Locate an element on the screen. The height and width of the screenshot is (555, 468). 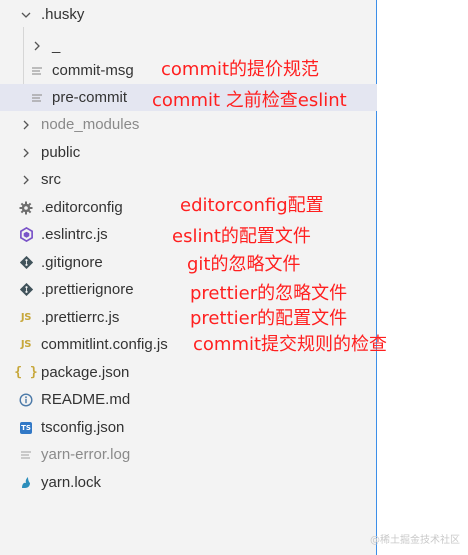
file-readme: README.md is located at coordinates (188, 399).